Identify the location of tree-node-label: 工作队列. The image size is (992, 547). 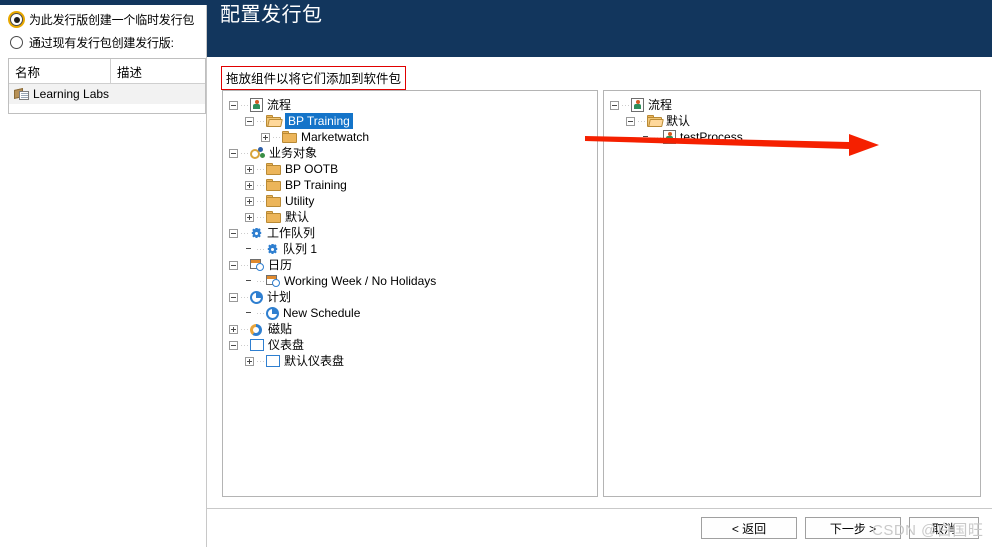
(291, 233).